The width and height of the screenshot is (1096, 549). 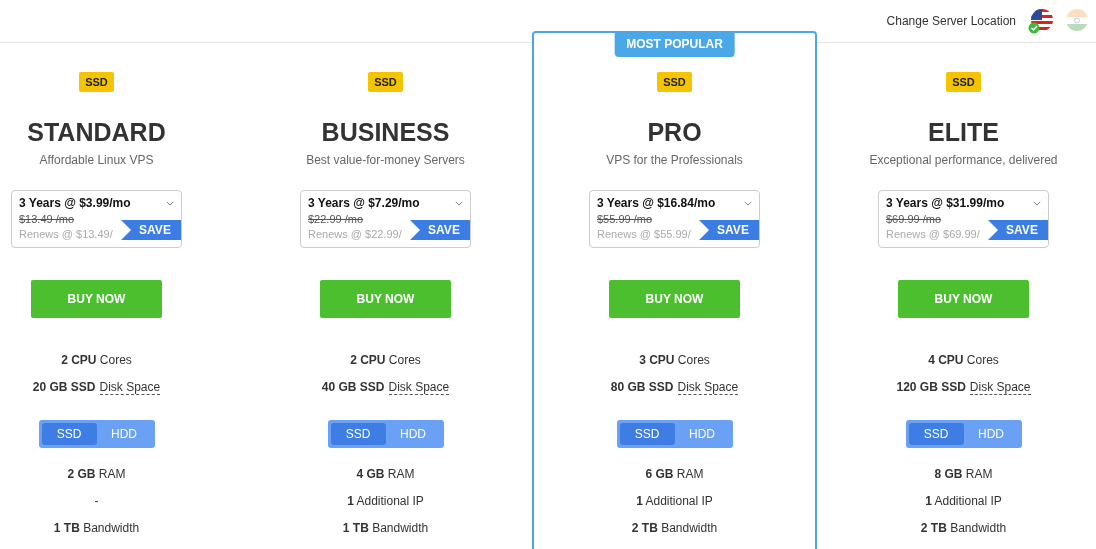 I want to click on term-dropdown: 3 Years @ $31.99/mo $69.99 /mo Renews @ $69.99/ SAVE, so click(x=963, y=219).